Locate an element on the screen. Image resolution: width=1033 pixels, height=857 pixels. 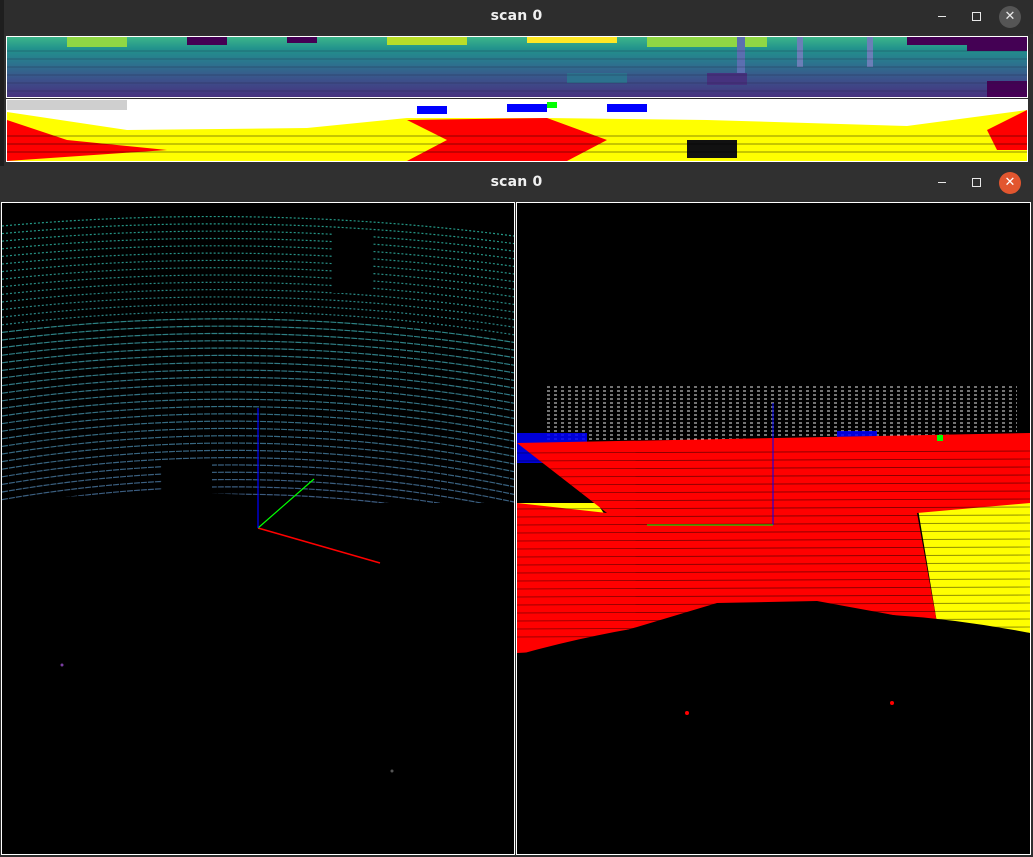
range-image is located at coordinates (517, 67).